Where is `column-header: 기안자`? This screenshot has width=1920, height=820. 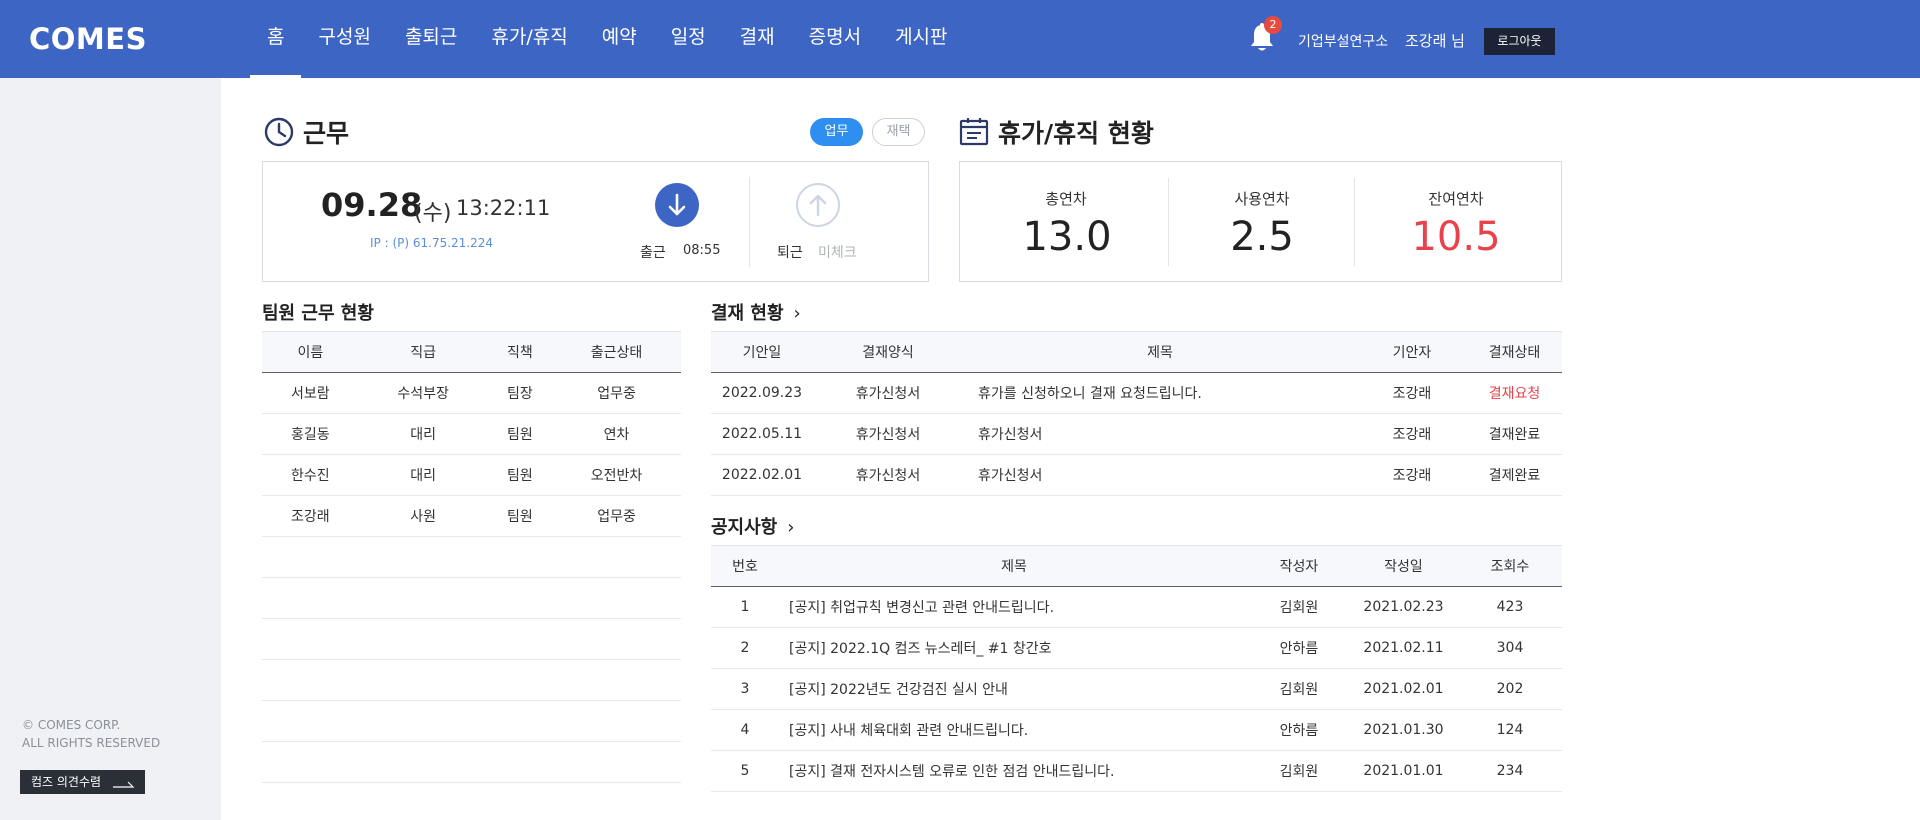
column-header: 기안자 is located at coordinates (1412, 352).